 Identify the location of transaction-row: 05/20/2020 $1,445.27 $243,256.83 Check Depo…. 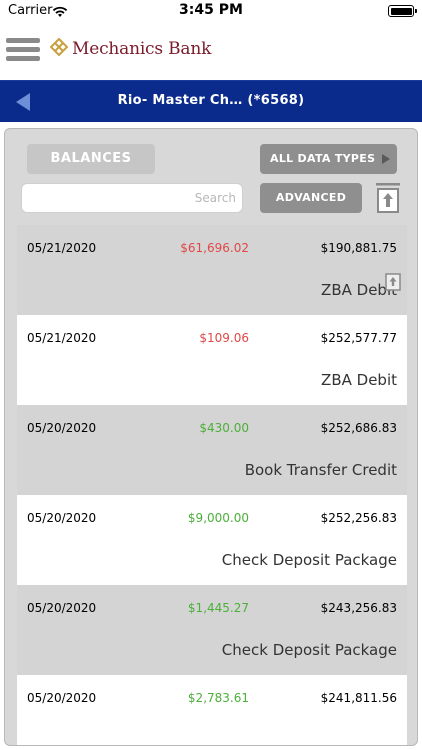
(212, 630).